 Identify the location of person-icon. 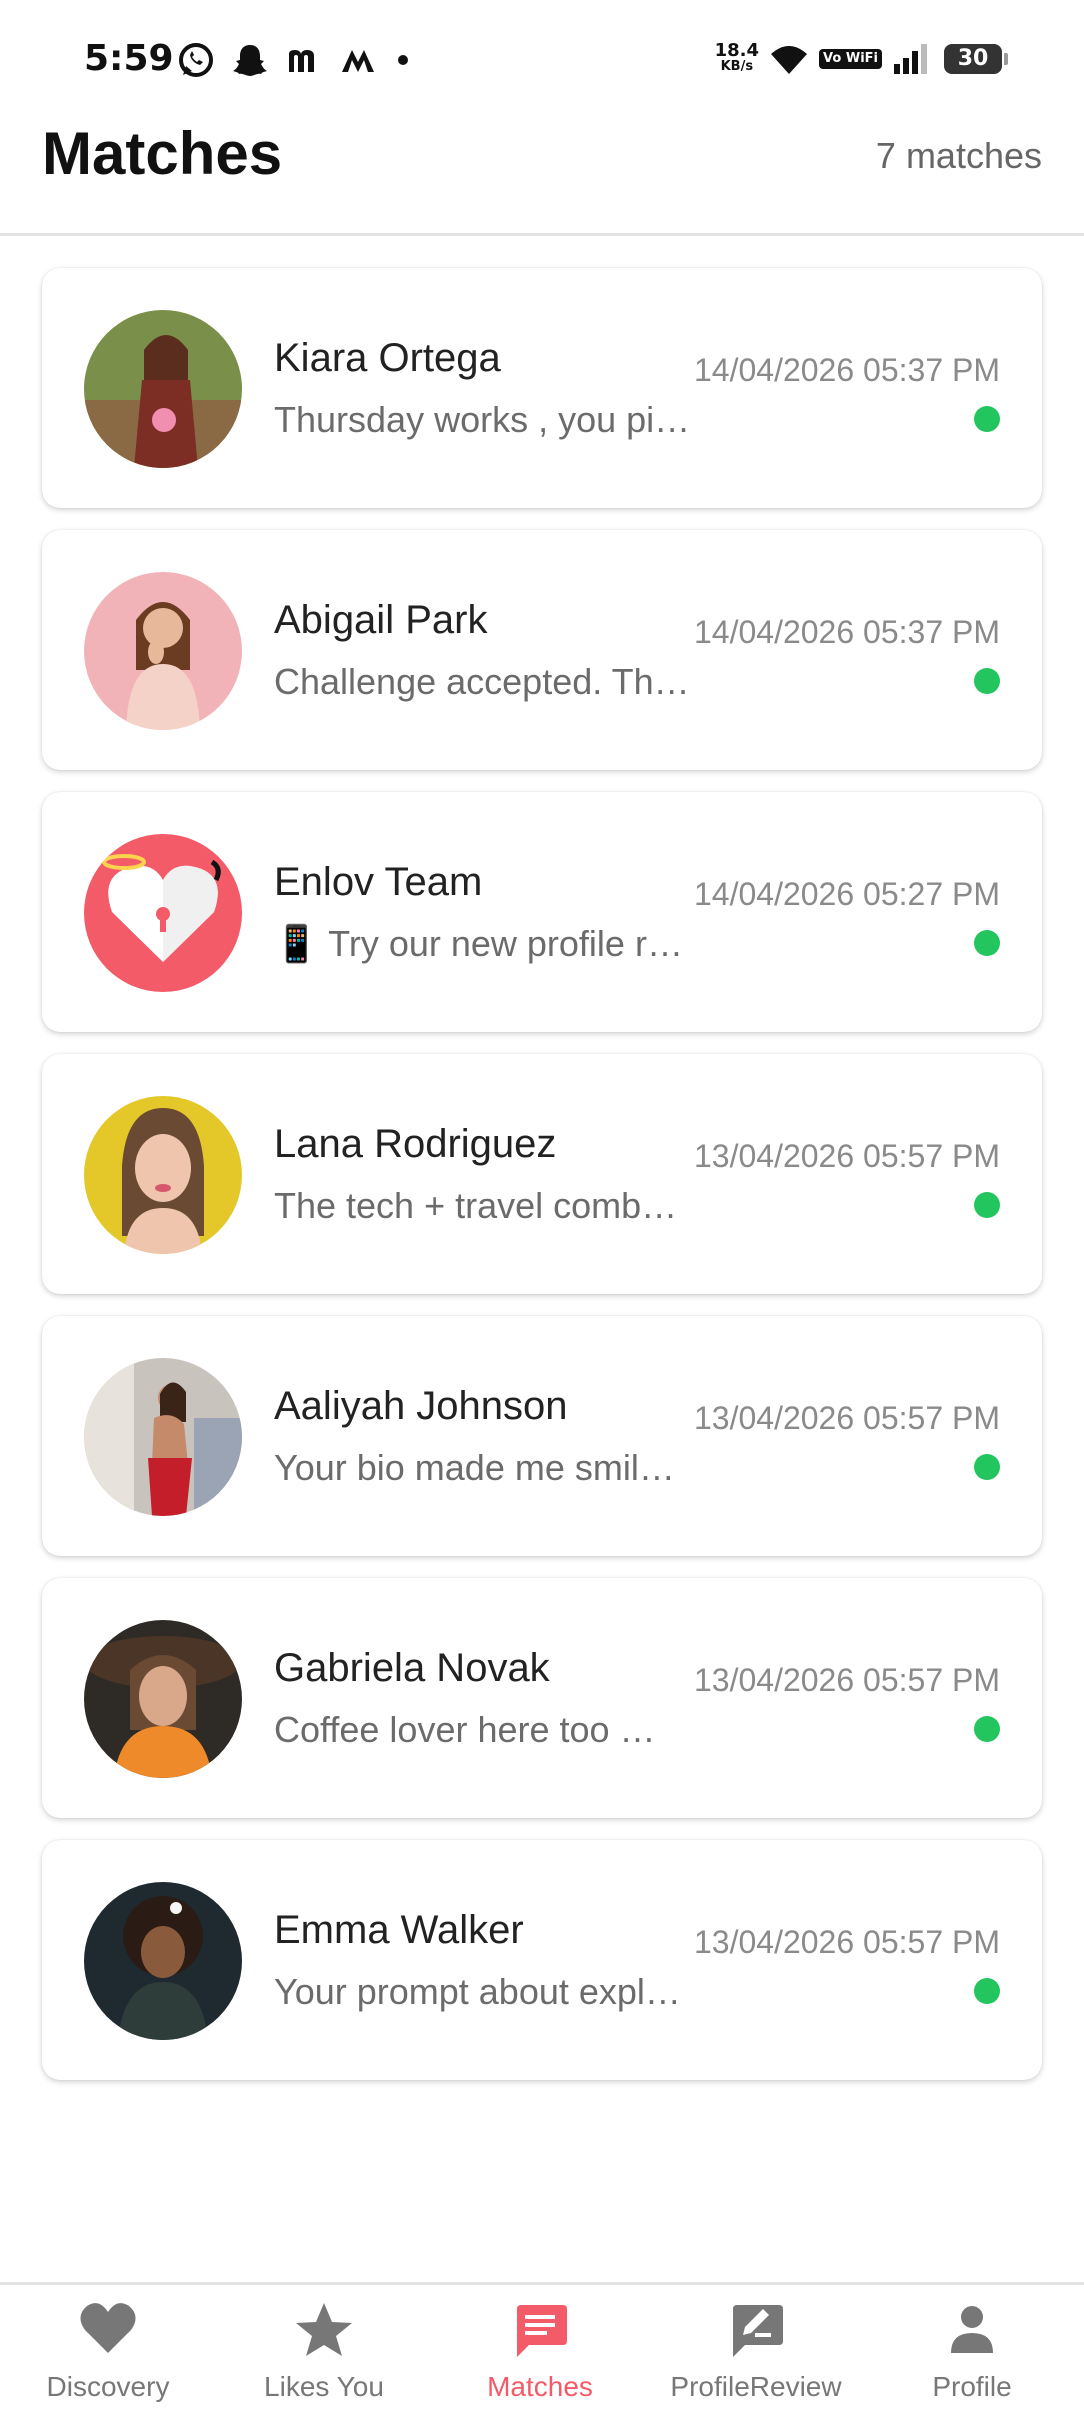
(972, 2329).